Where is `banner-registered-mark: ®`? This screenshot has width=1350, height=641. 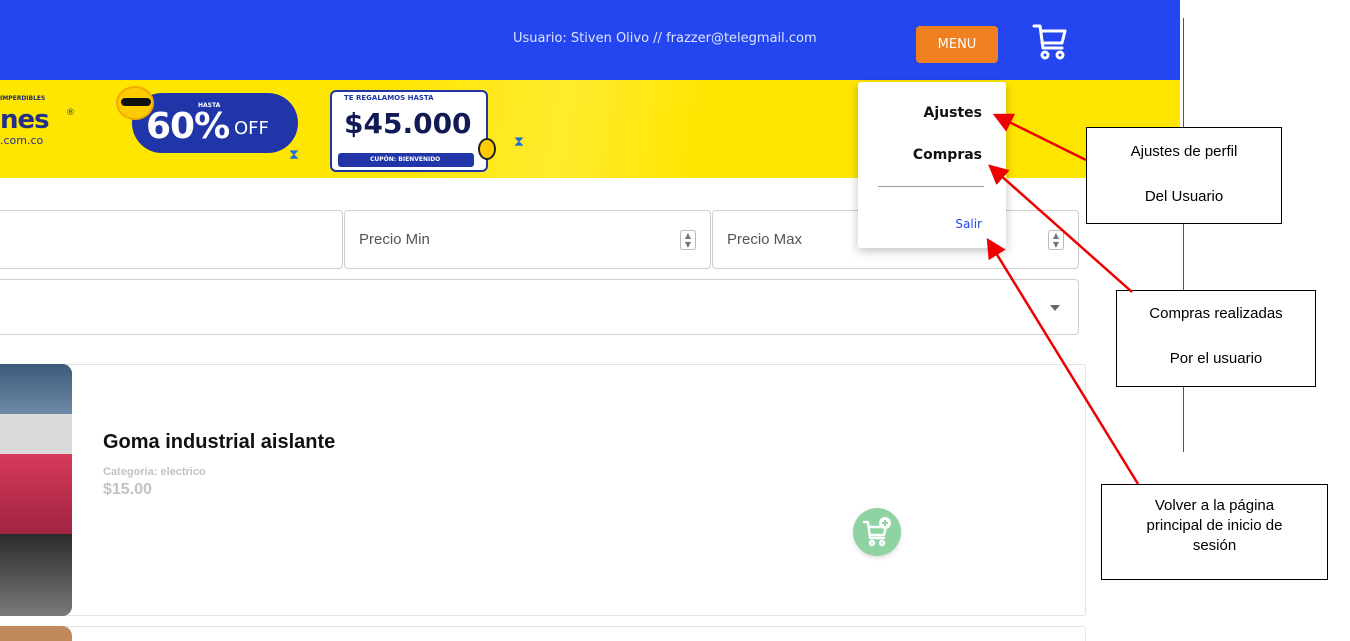 banner-registered-mark: ® is located at coordinates (70, 113).